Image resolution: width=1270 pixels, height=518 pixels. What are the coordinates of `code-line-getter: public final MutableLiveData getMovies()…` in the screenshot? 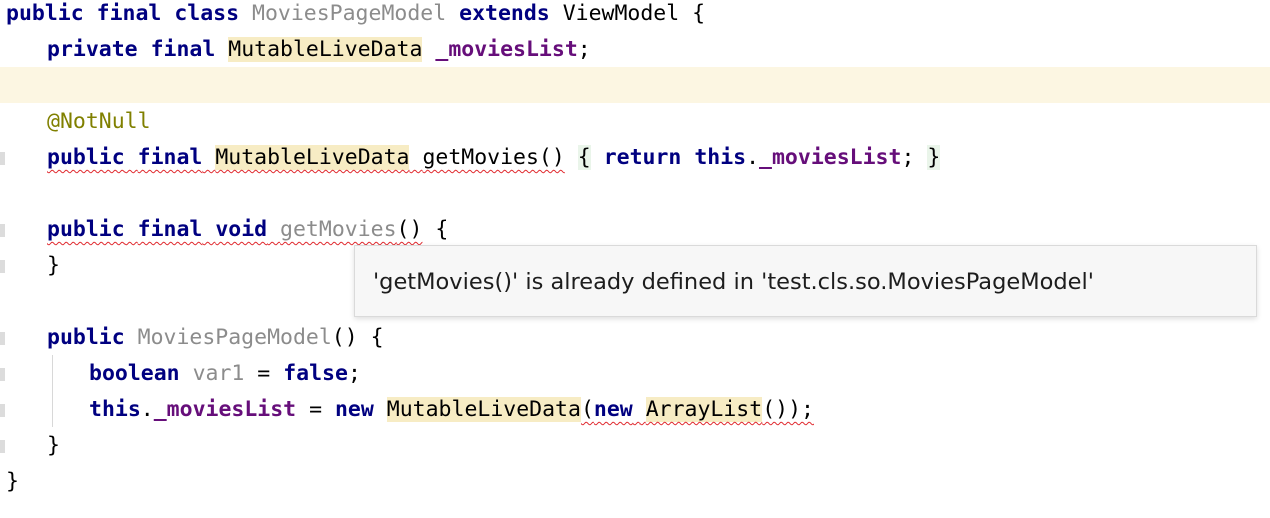 It's located at (494, 158).